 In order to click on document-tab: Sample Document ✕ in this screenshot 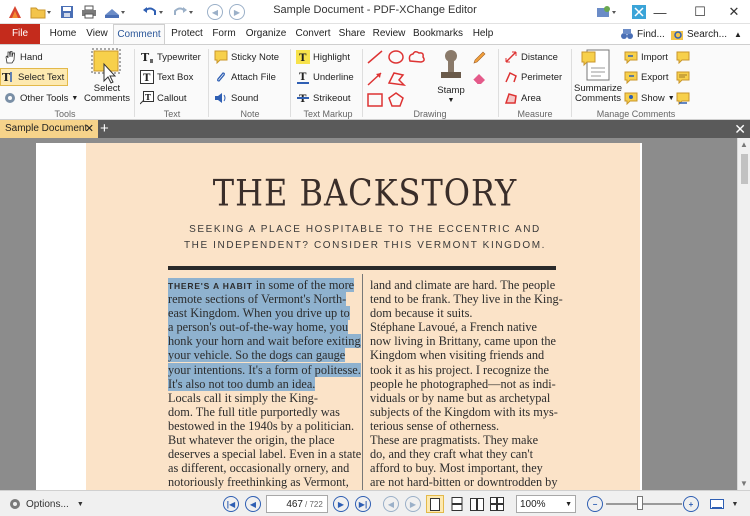, I will do `click(49, 129)`.